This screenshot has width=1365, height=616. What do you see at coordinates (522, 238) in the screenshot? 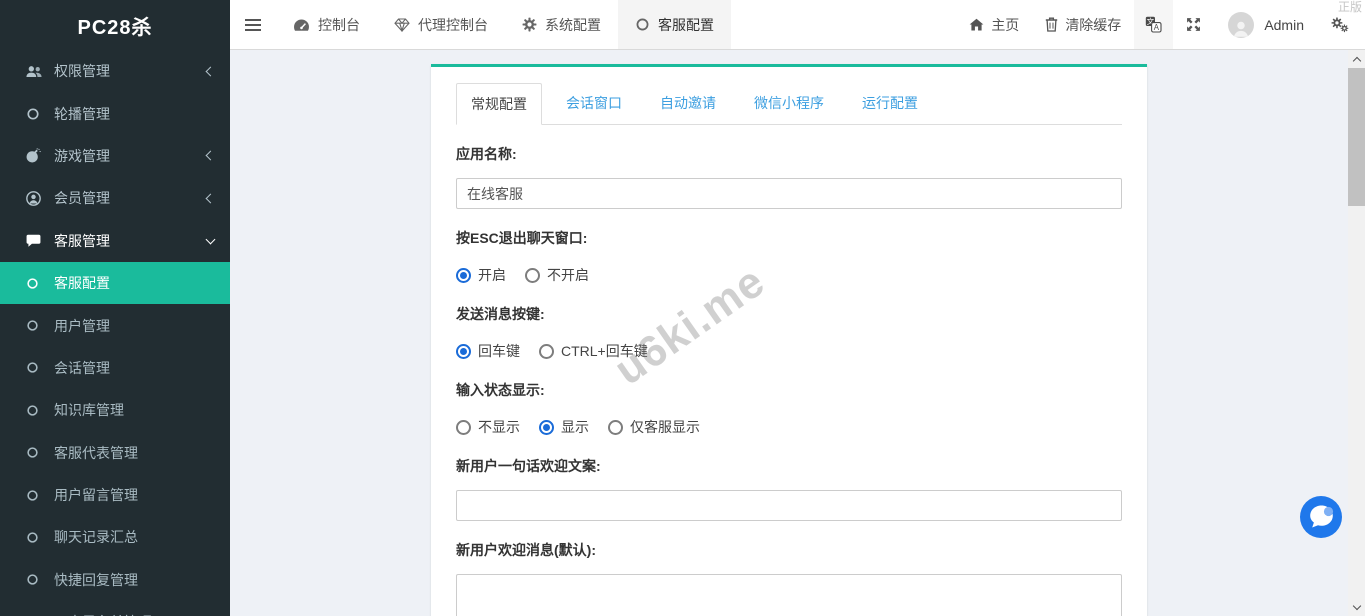
I see `esc-exit-label: 按ESC退出聊天窗口:` at bounding box center [522, 238].